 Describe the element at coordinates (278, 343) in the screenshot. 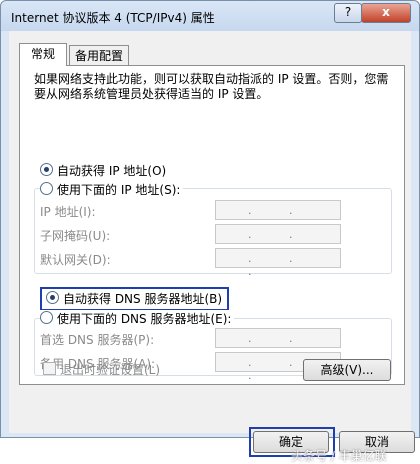

I see `preferred-dns-input: . . .` at that location.